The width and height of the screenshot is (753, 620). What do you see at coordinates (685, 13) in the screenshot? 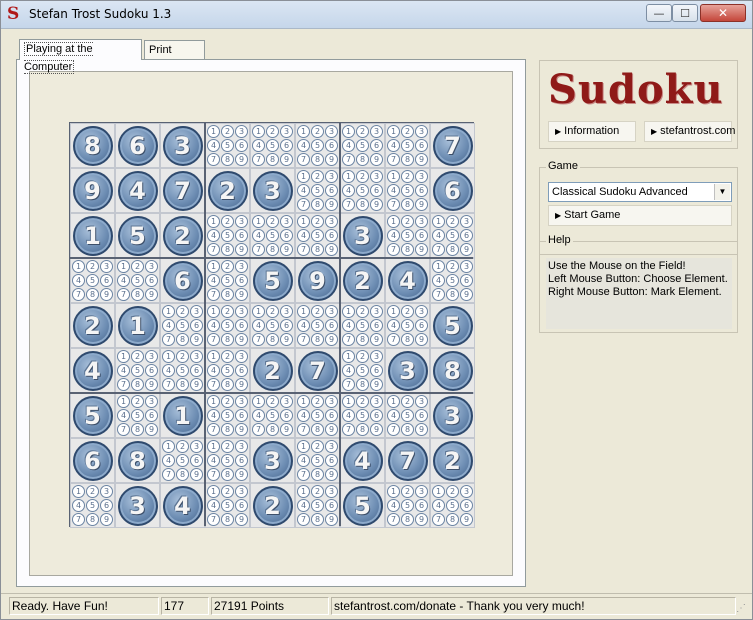
I see `maximize-button: ☐` at bounding box center [685, 13].